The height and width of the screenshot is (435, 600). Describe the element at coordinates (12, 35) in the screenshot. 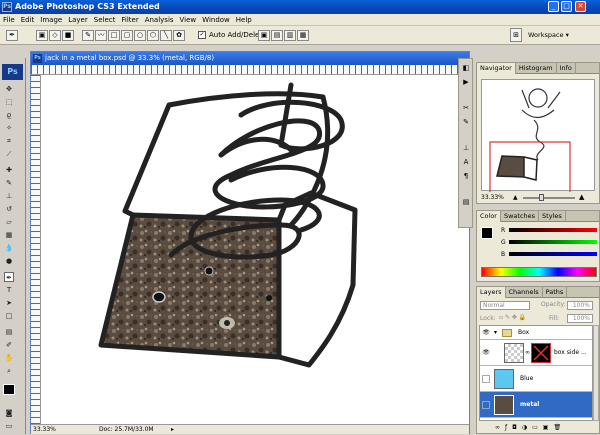

I see `pen-tool-preset-icon: ✒` at that location.